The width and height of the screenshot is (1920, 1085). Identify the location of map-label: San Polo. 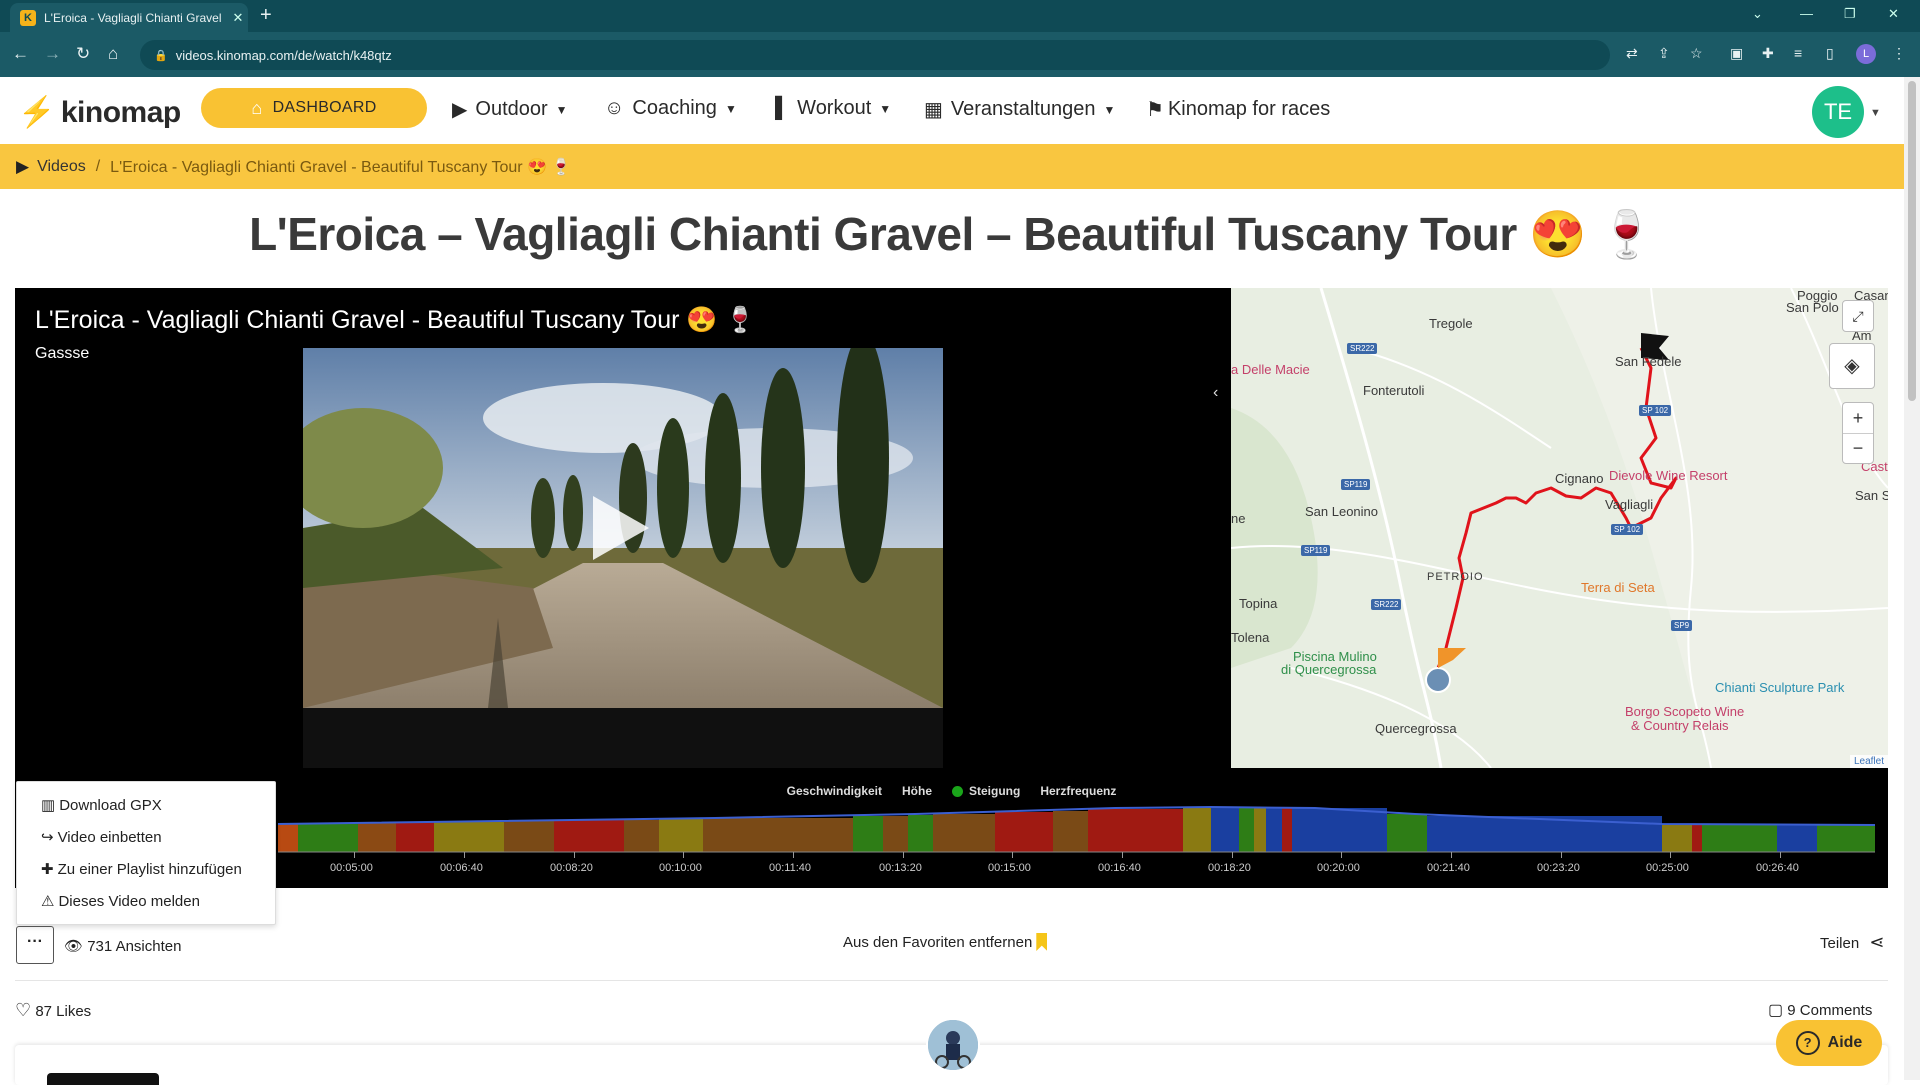
(1812, 307).